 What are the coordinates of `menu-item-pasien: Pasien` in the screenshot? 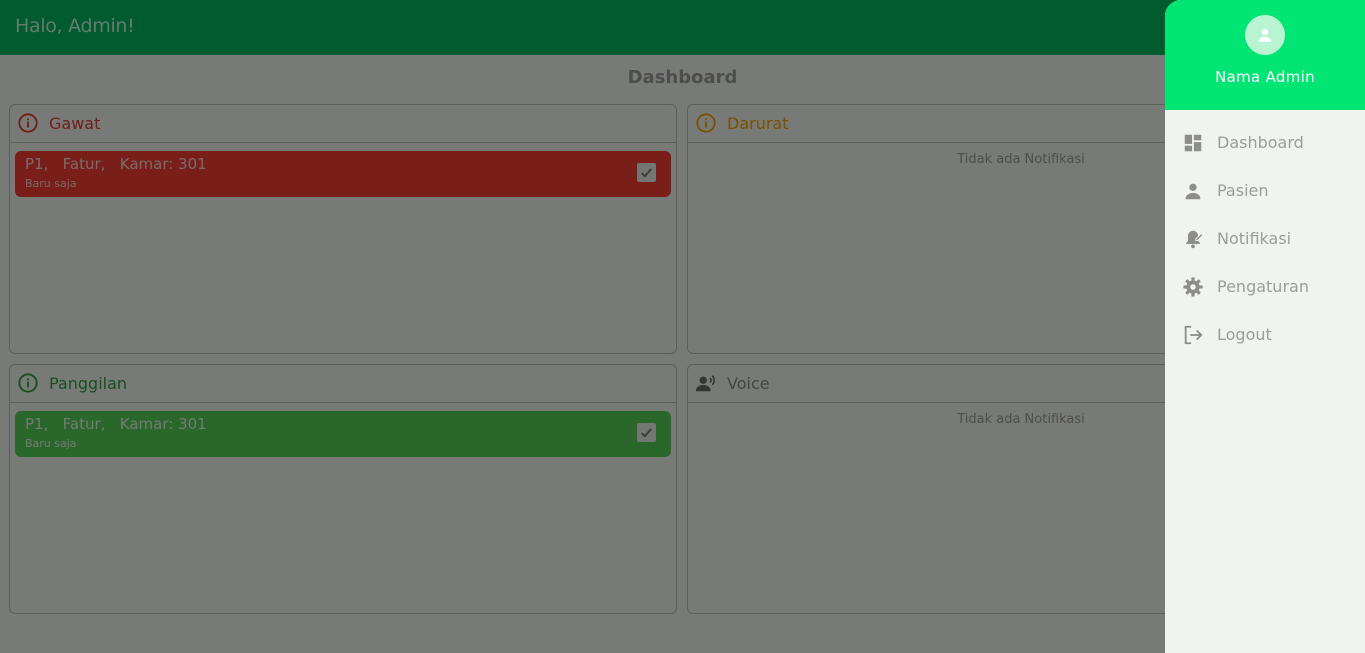 It's located at (1265, 191).